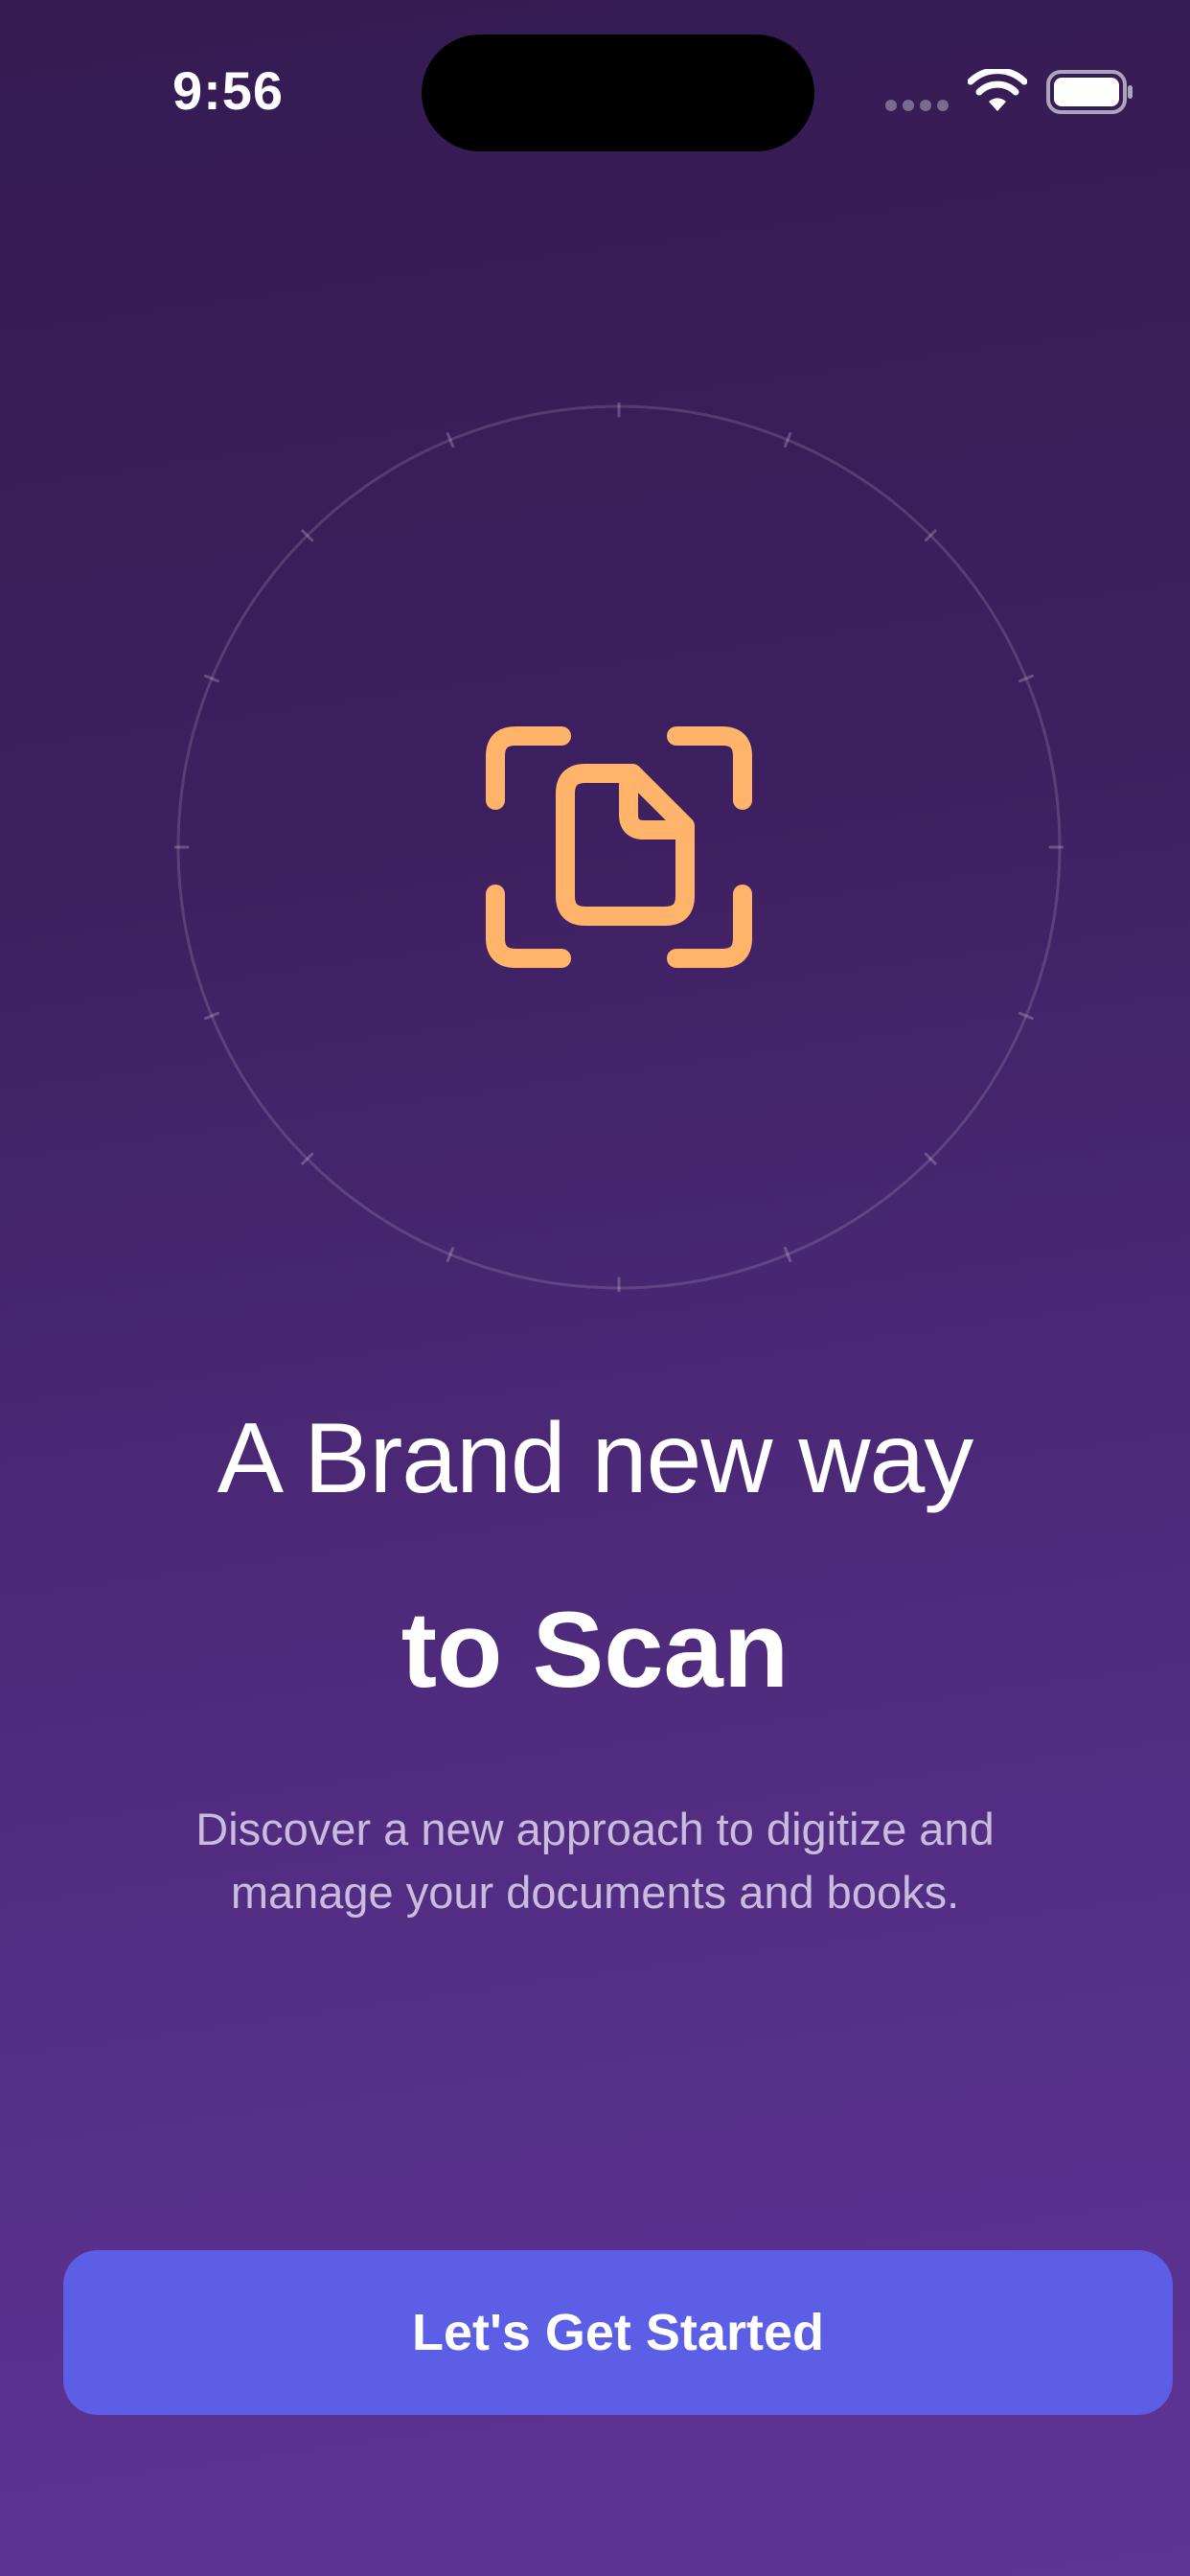 This screenshot has height=2576, width=1190. I want to click on get-started-button: Let's Get Started, so click(618, 2332).